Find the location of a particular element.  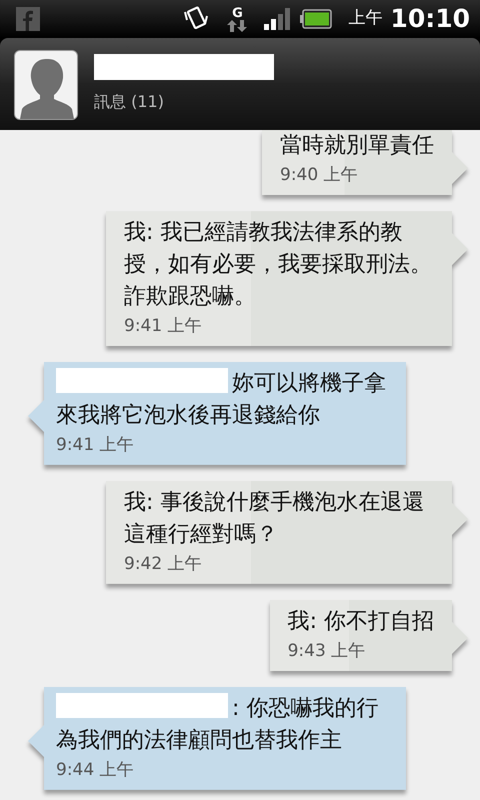

message-time: 9:42 上午 is located at coordinates (163, 564).